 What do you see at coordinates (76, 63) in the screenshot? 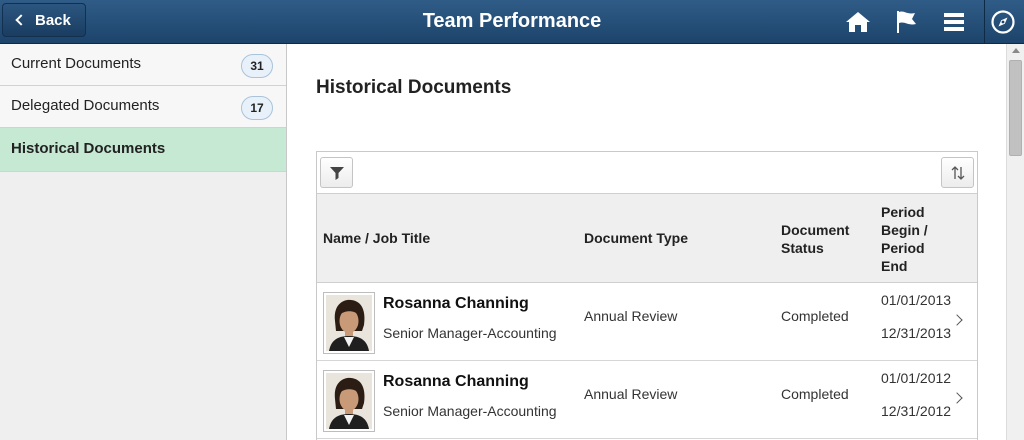
I see `nav-item-label: Current Documents` at bounding box center [76, 63].